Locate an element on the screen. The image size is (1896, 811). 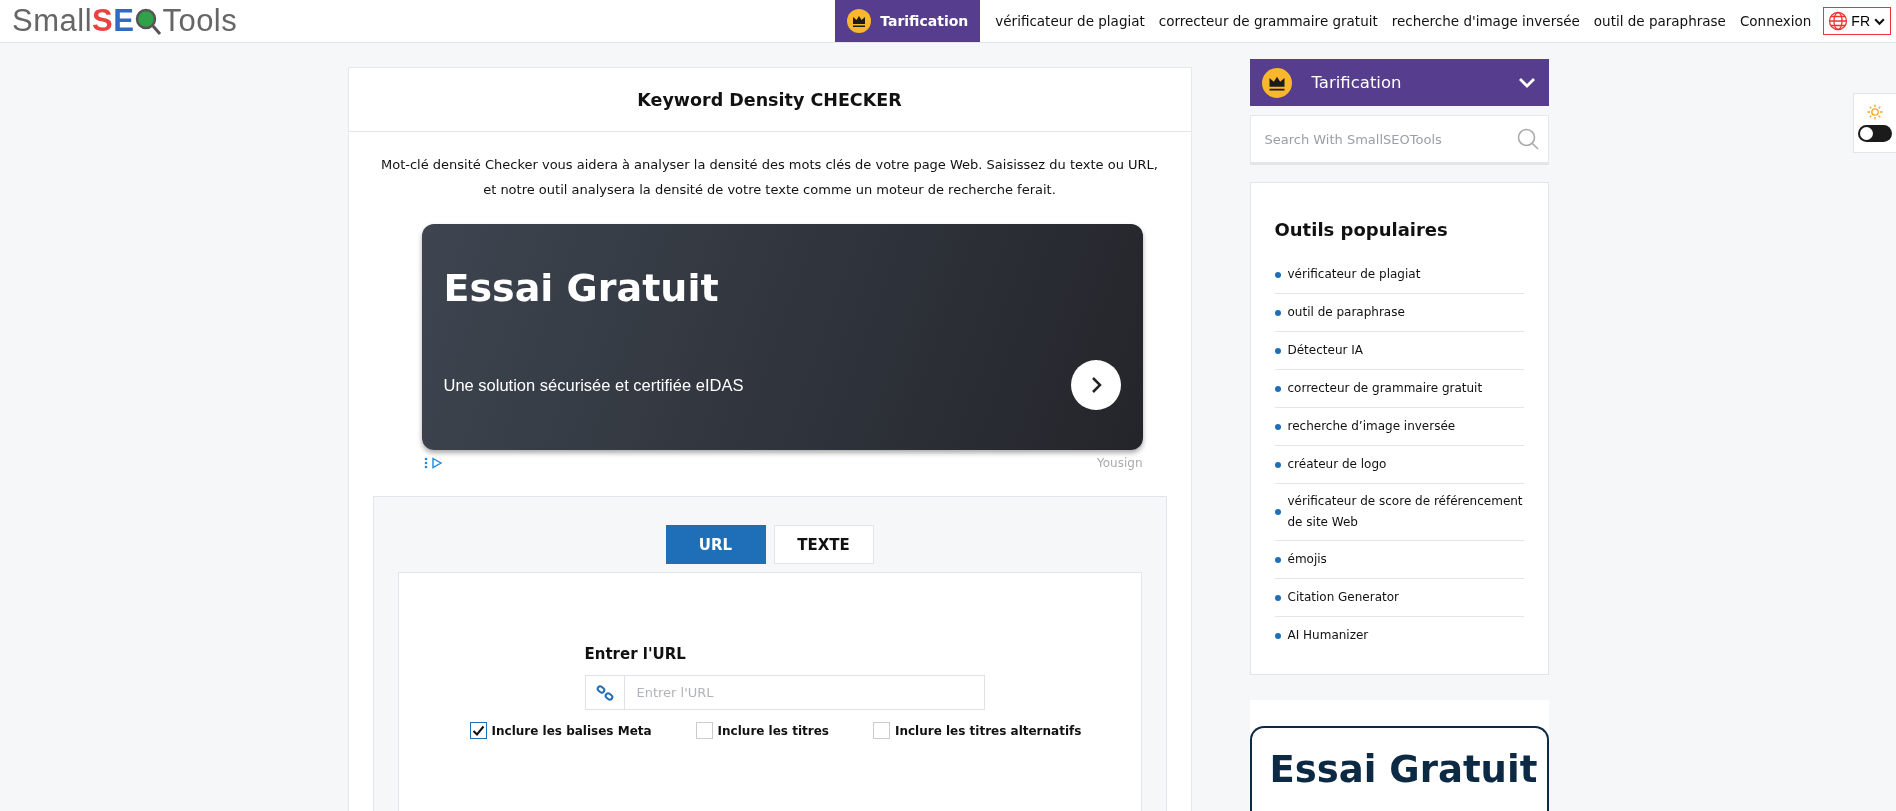
tool-link: vérificateur de score de référencement de site Web is located at coordinates (1405, 512).